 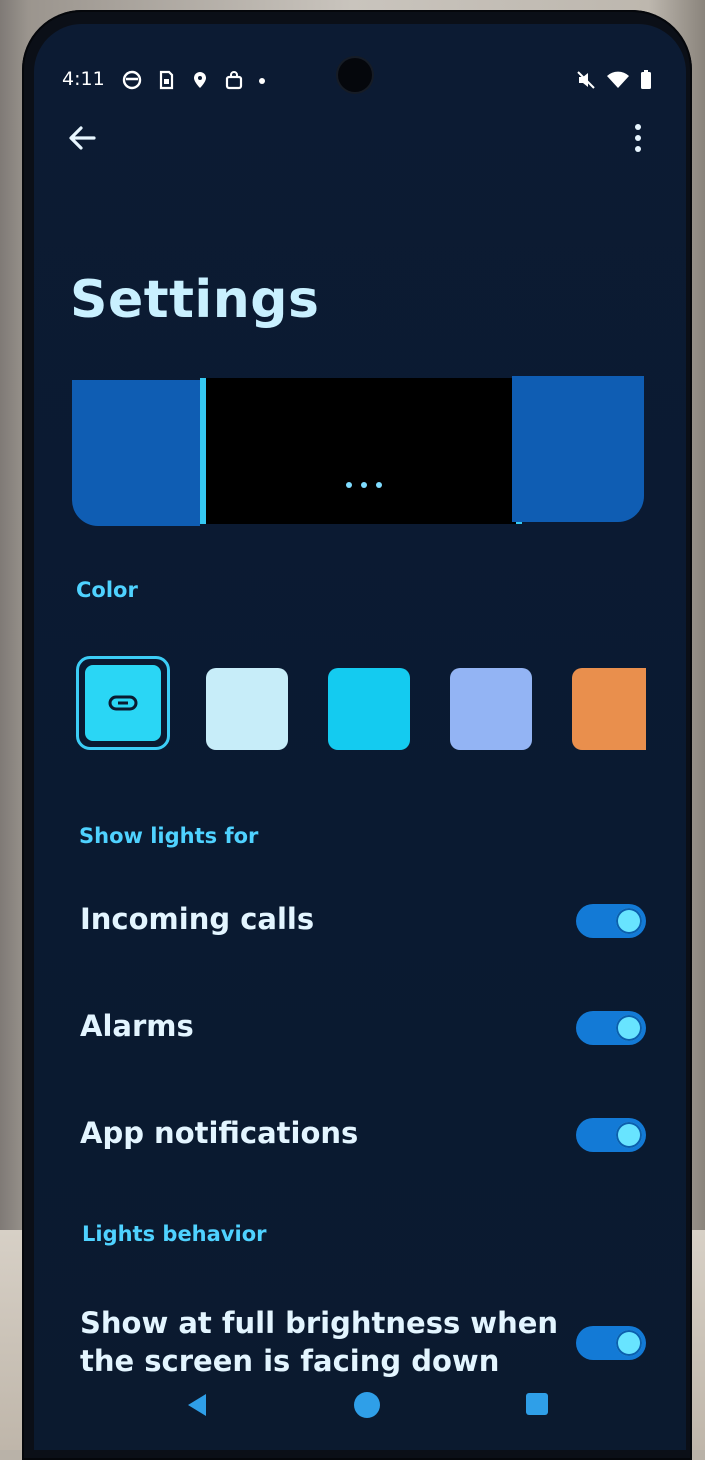 I want to click on color-swatch-light, so click(x=247, y=709).